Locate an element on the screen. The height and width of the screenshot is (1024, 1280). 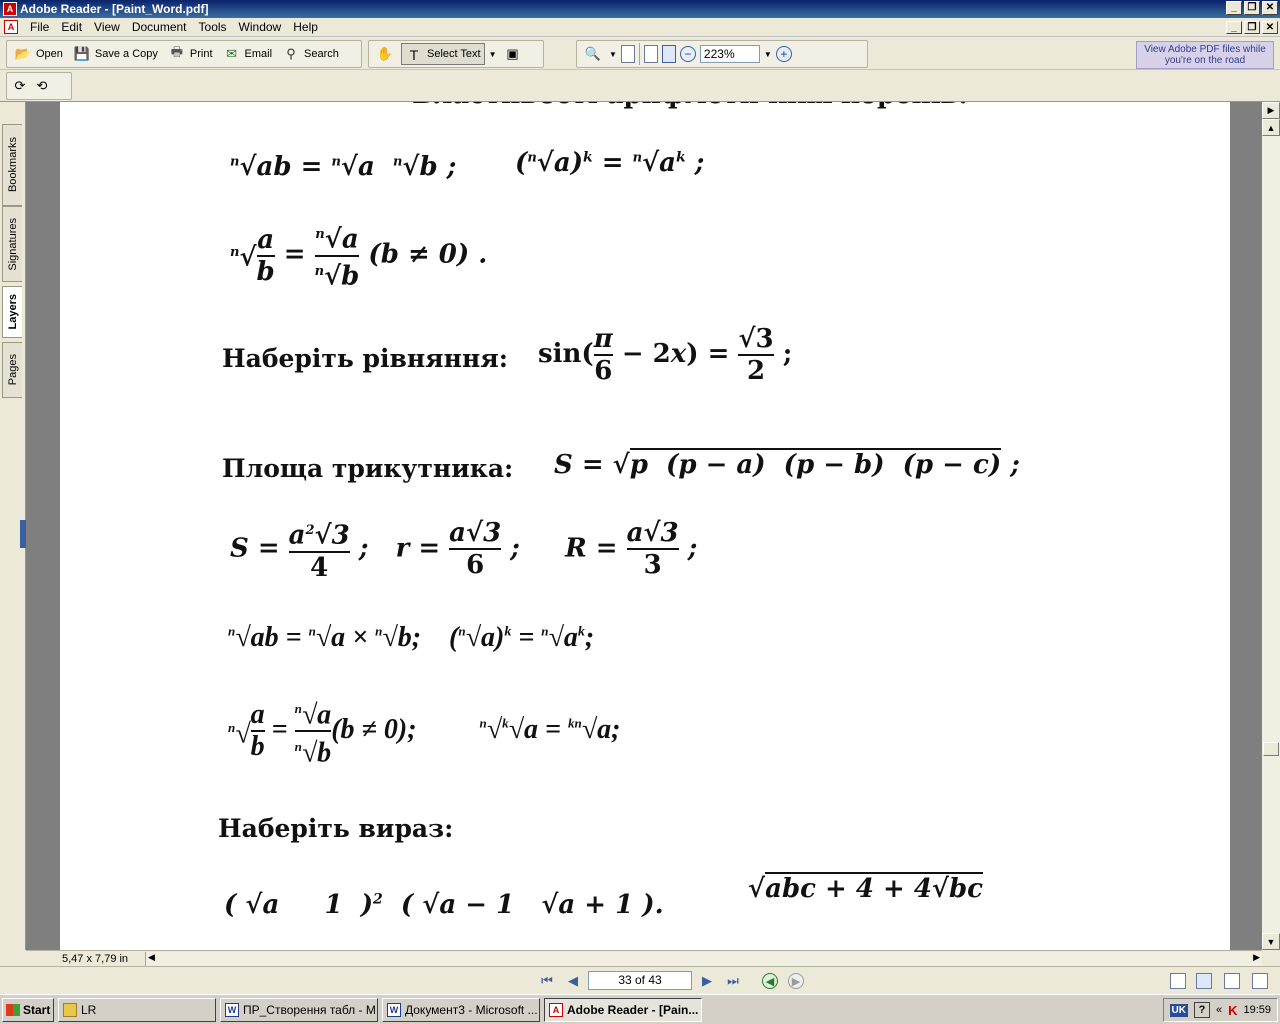
toolbar-separator is located at coordinates (639, 54).